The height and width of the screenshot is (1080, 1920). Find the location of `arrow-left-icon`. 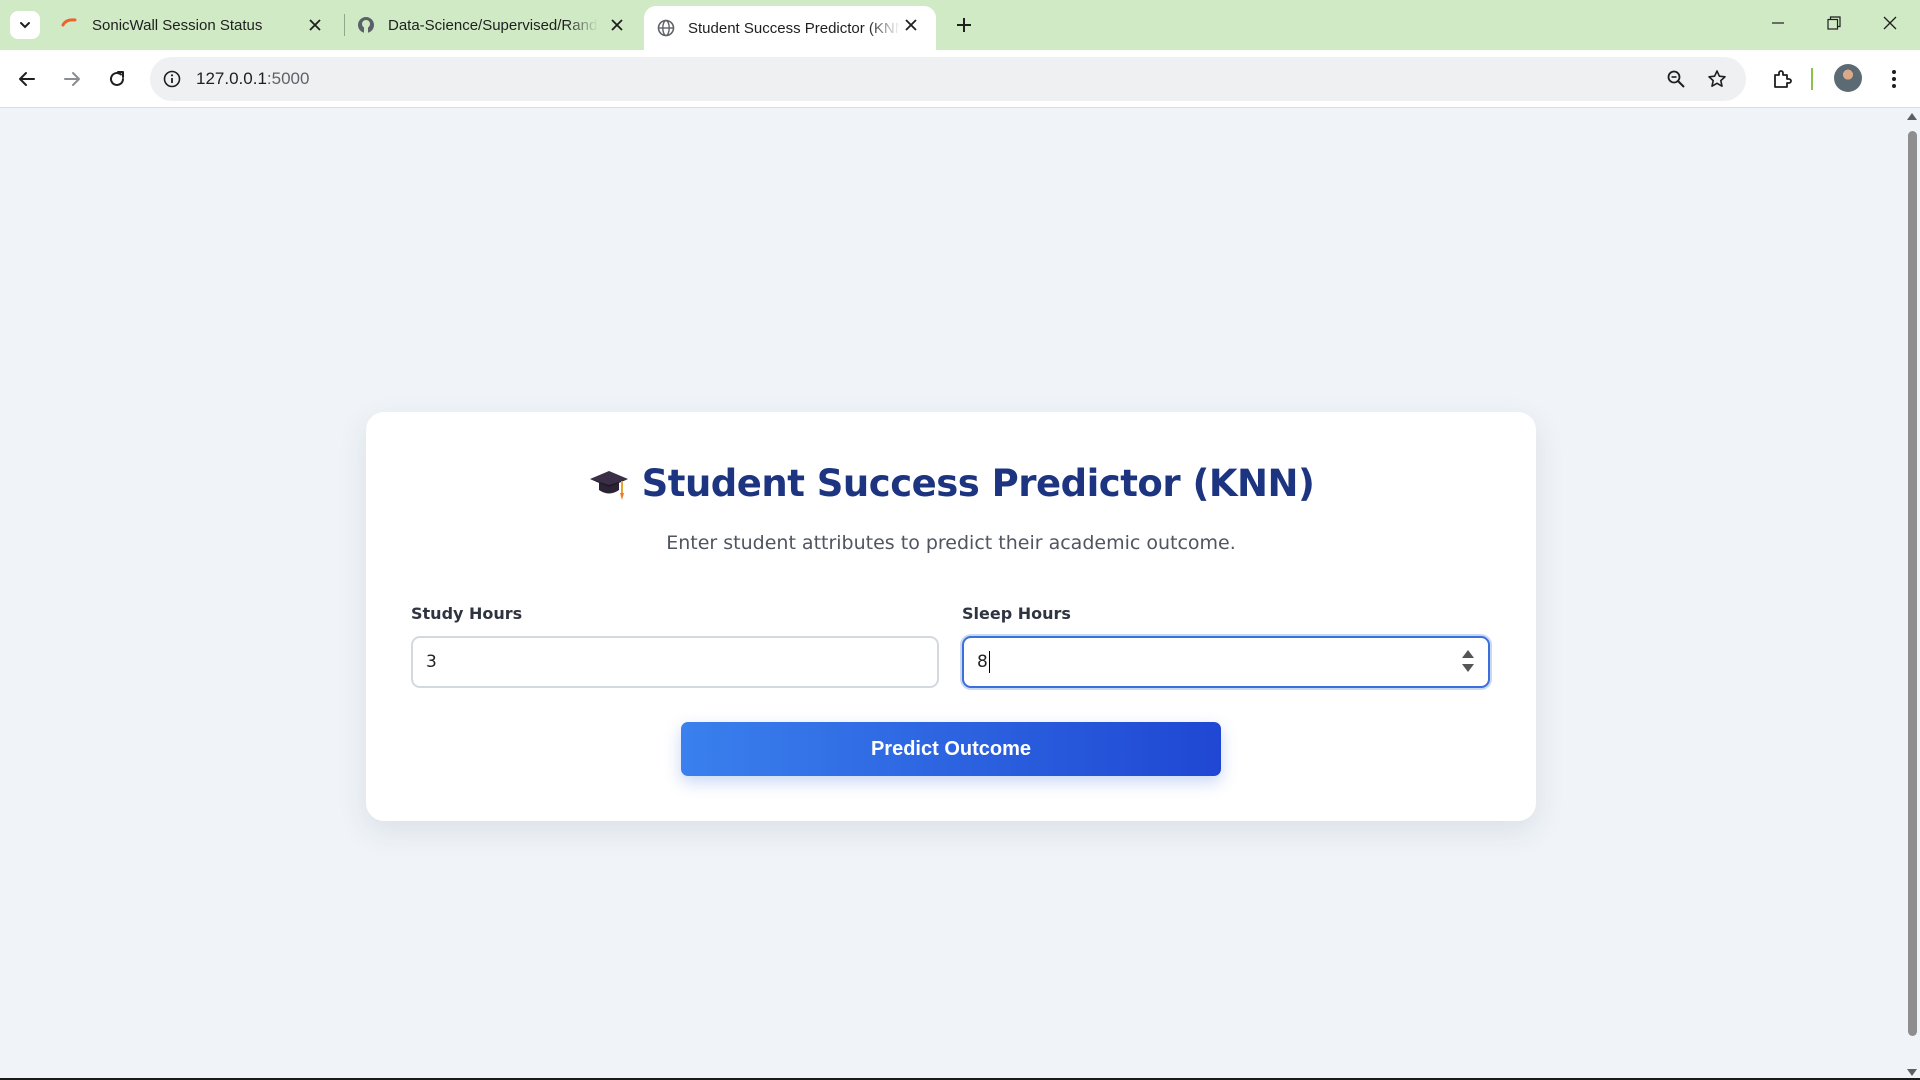

arrow-left-icon is located at coordinates (27, 79).